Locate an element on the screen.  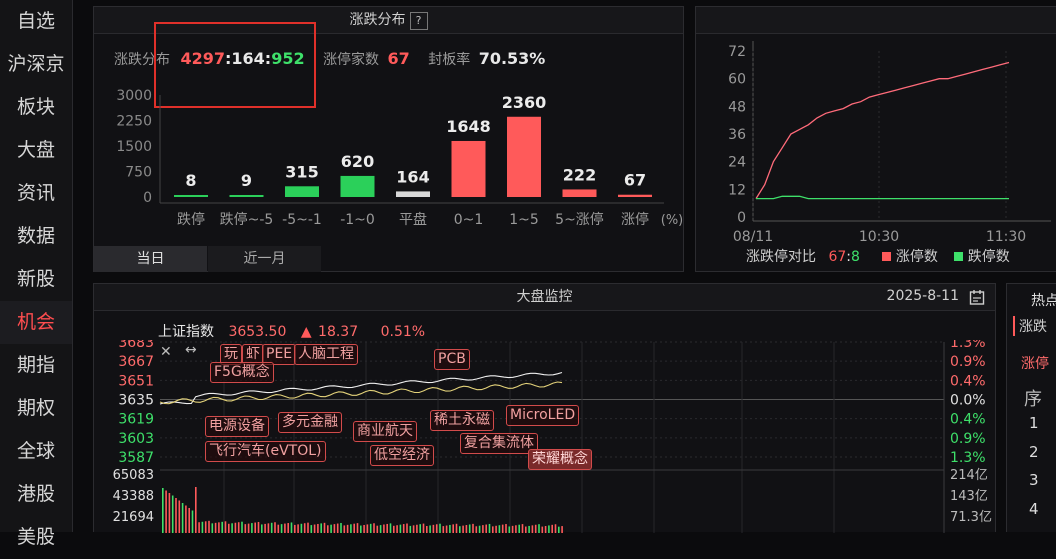
concept-tag: 稀土永磁 is located at coordinates (462, 420).